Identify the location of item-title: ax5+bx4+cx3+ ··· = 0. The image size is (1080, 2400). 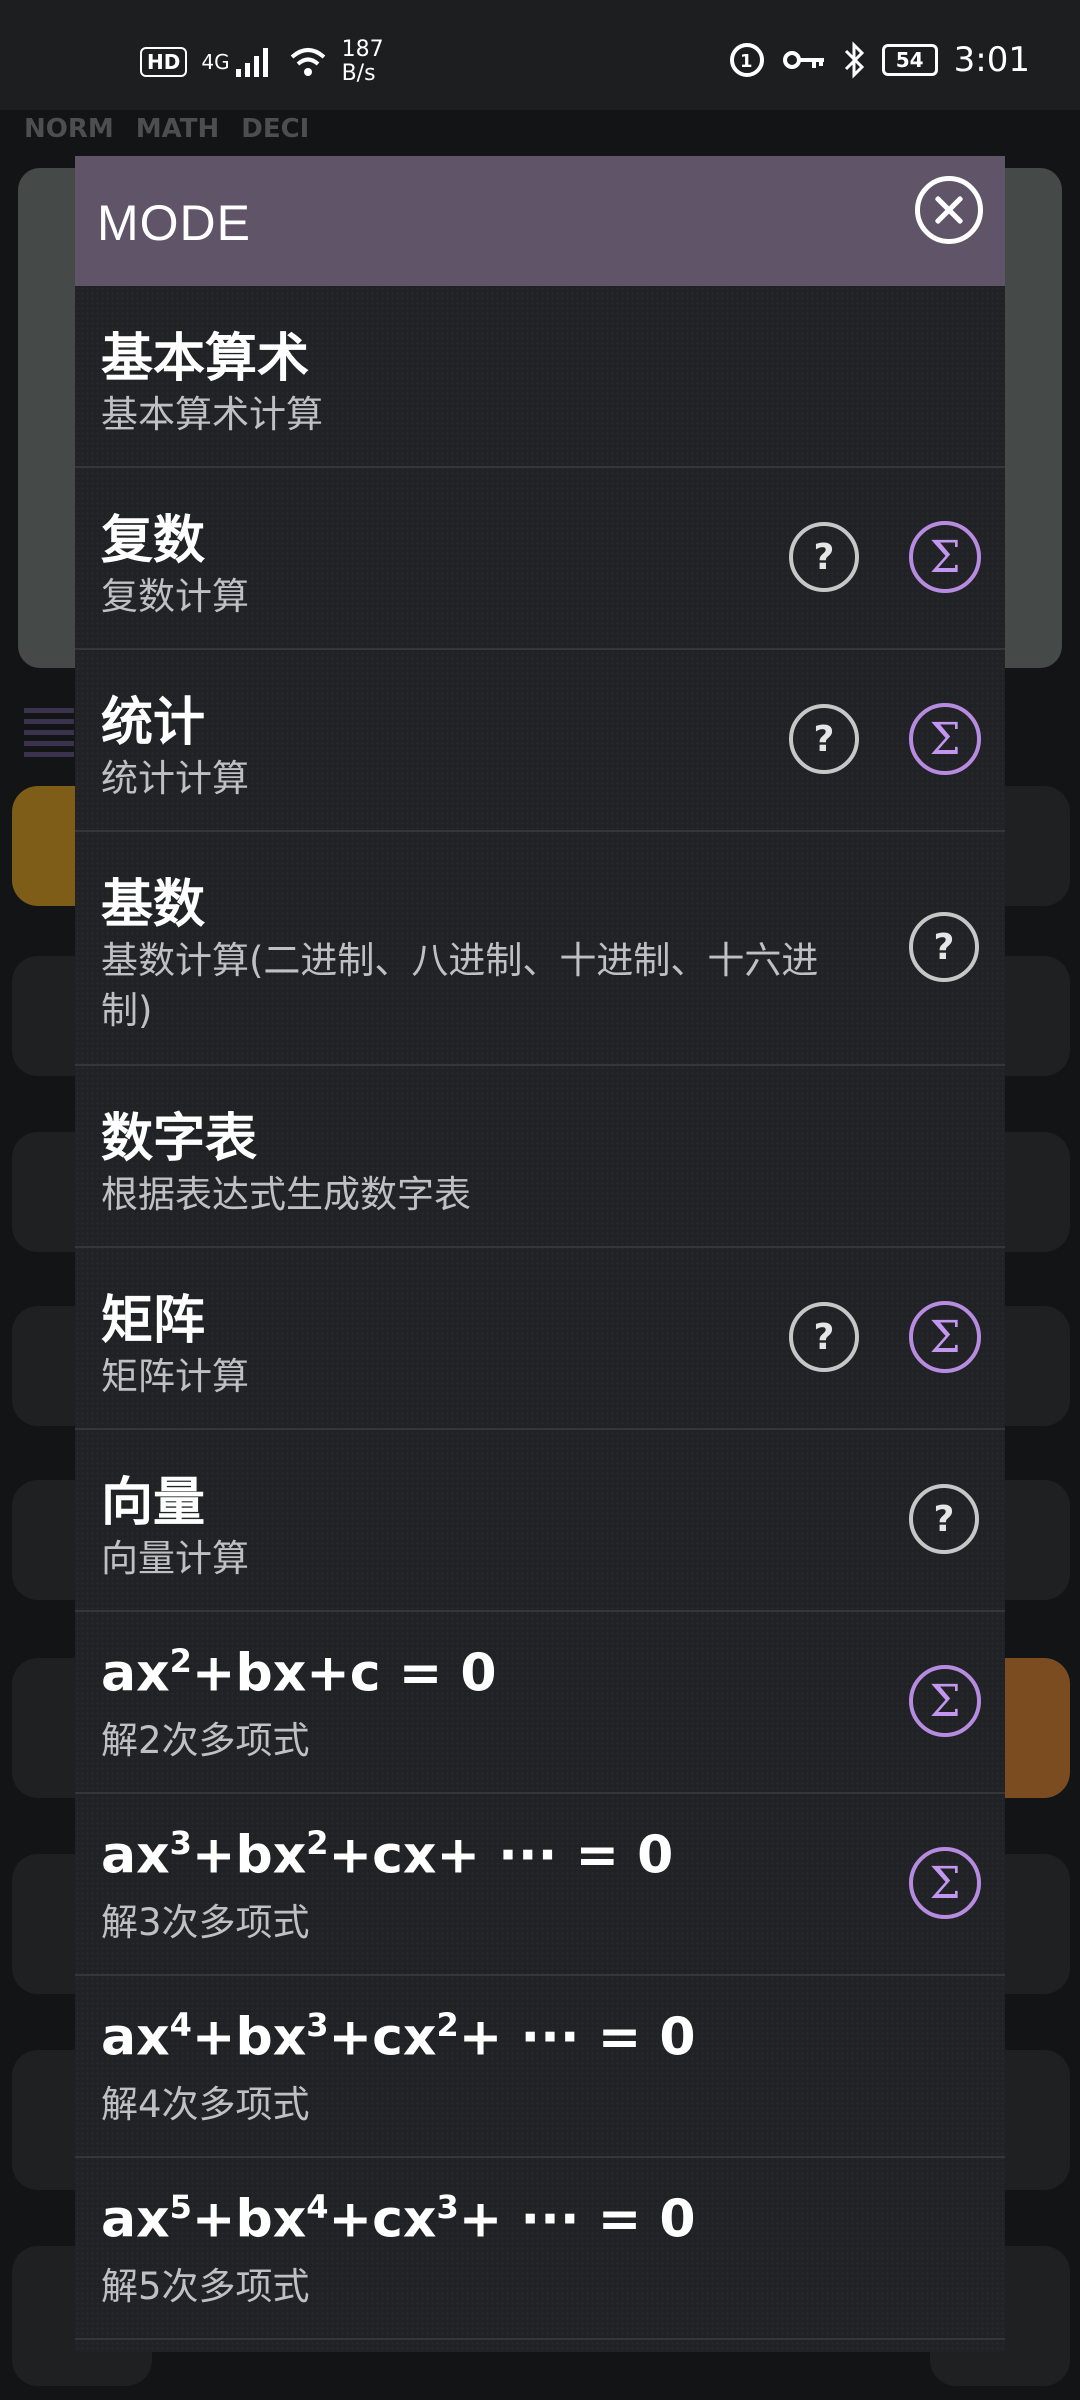
(398, 2218).